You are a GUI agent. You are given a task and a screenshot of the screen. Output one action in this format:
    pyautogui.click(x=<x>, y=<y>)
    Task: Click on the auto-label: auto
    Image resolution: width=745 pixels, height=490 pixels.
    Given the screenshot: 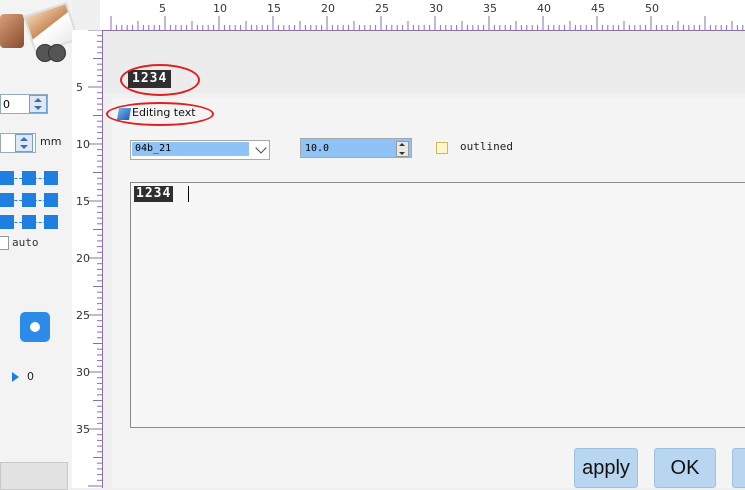 What is the action you would take?
    pyautogui.click(x=25, y=242)
    